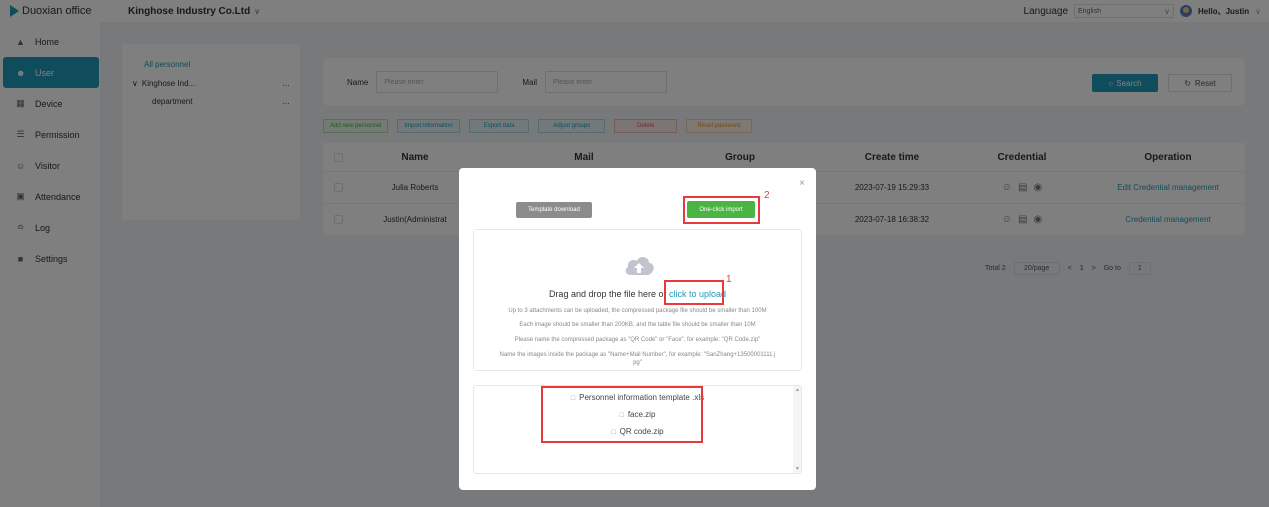 The height and width of the screenshot is (507, 1269). Describe the element at coordinates (622, 414) in the screenshot. I see `annotation-box-files` at that location.